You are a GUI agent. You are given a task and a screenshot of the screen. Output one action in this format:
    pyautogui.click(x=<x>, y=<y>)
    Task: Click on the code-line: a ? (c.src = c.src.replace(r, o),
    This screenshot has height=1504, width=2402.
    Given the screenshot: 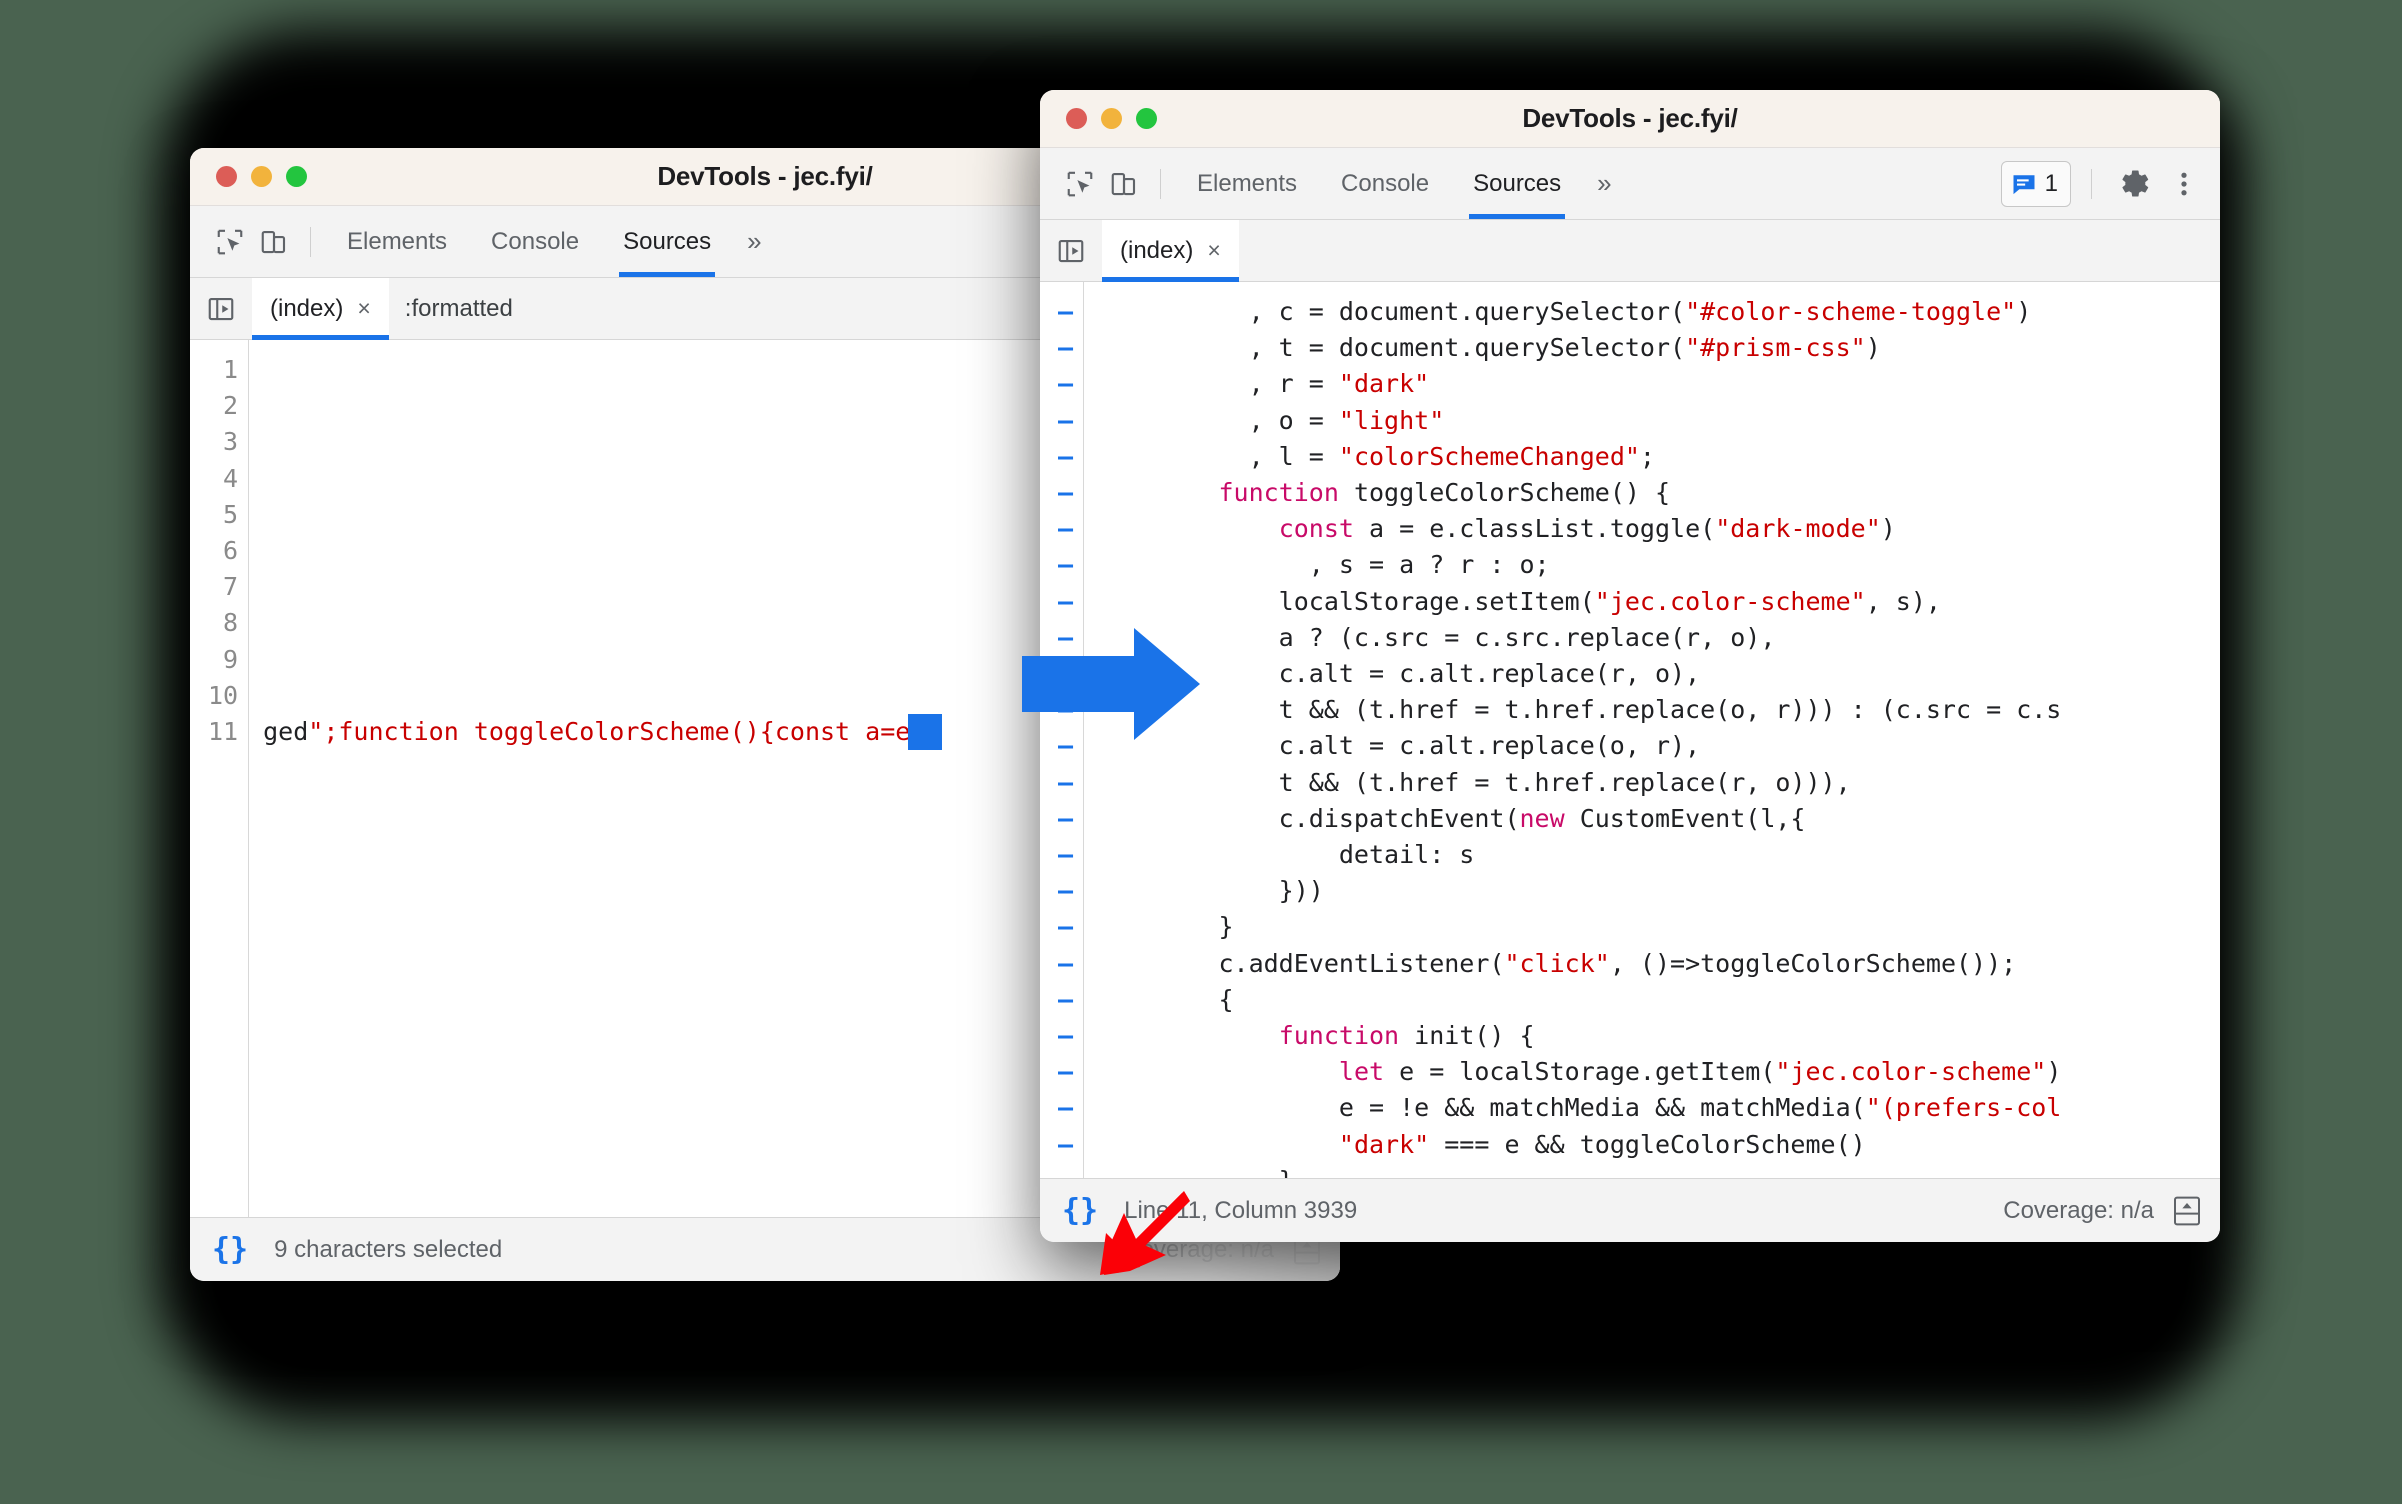 What is the action you would take?
    pyautogui.click(x=1659, y=638)
    